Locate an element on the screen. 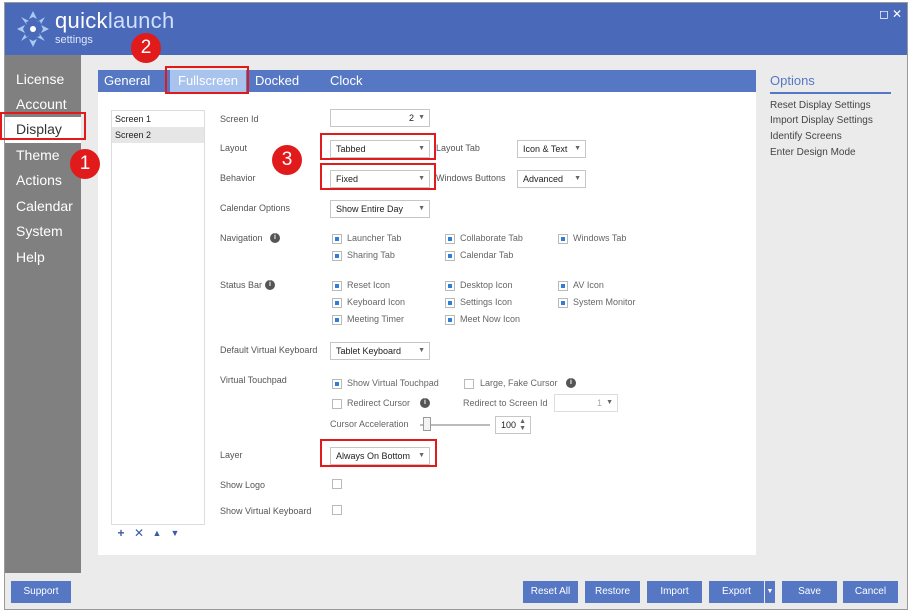 The height and width of the screenshot is (612, 908). import-button: Import is located at coordinates (674, 592).